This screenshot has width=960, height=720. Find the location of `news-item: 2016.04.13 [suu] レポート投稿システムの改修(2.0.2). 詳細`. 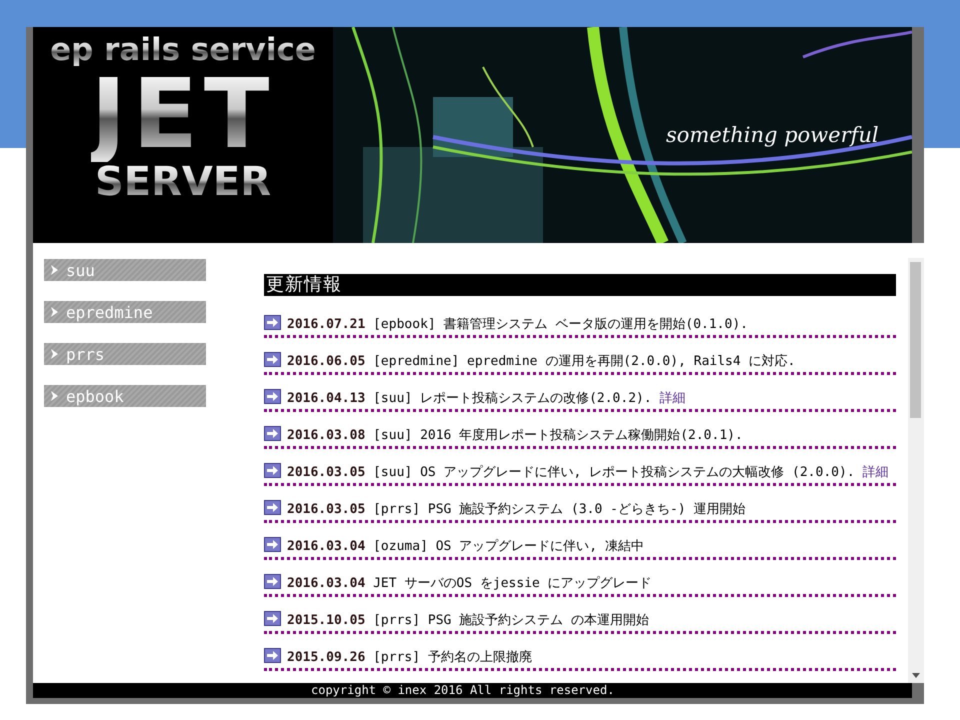

news-item: 2016.04.13 [suu] レポート投稿システムの改修(2.0.2). 詳細 is located at coordinates (580, 399).